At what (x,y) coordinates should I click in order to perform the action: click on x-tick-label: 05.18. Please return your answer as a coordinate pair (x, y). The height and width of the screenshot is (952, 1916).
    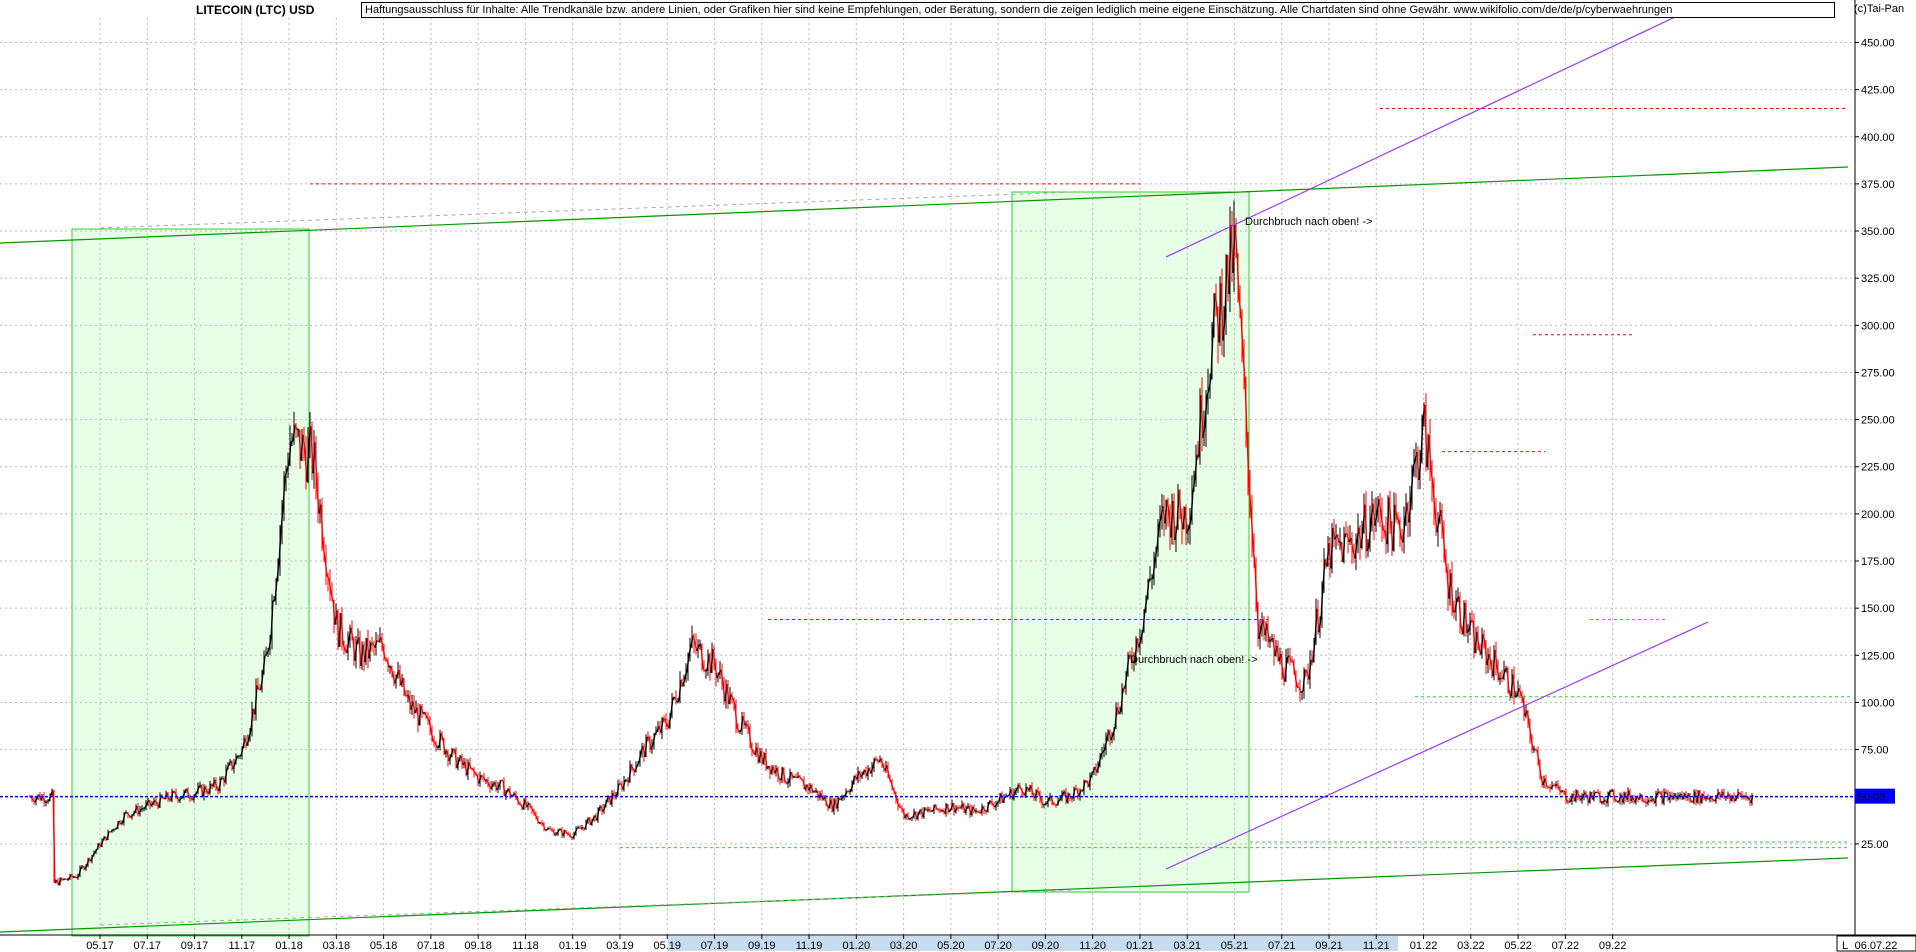
    Looking at the image, I should click on (384, 946).